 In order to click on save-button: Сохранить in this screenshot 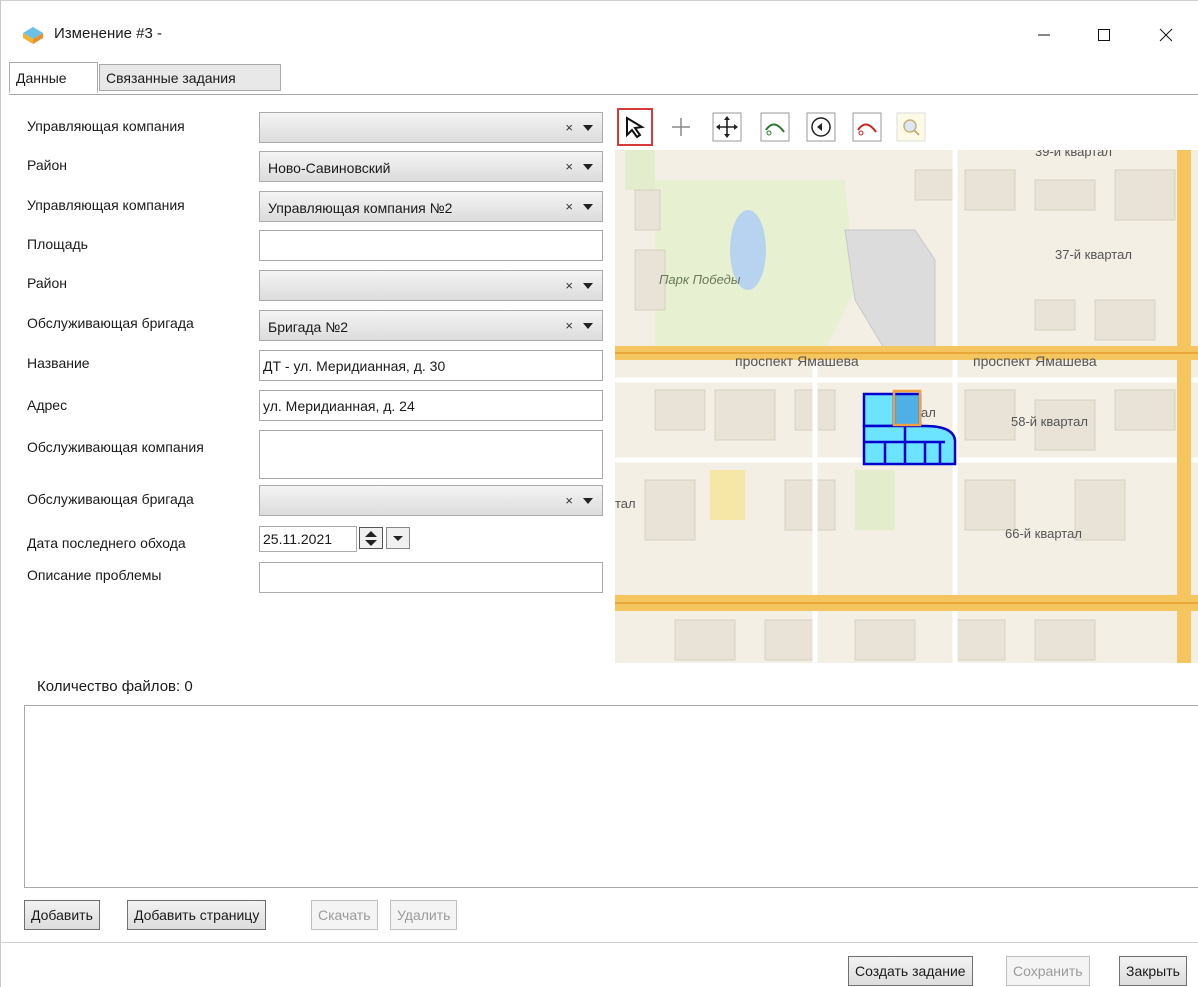, I will do `click(1048, 971)`.